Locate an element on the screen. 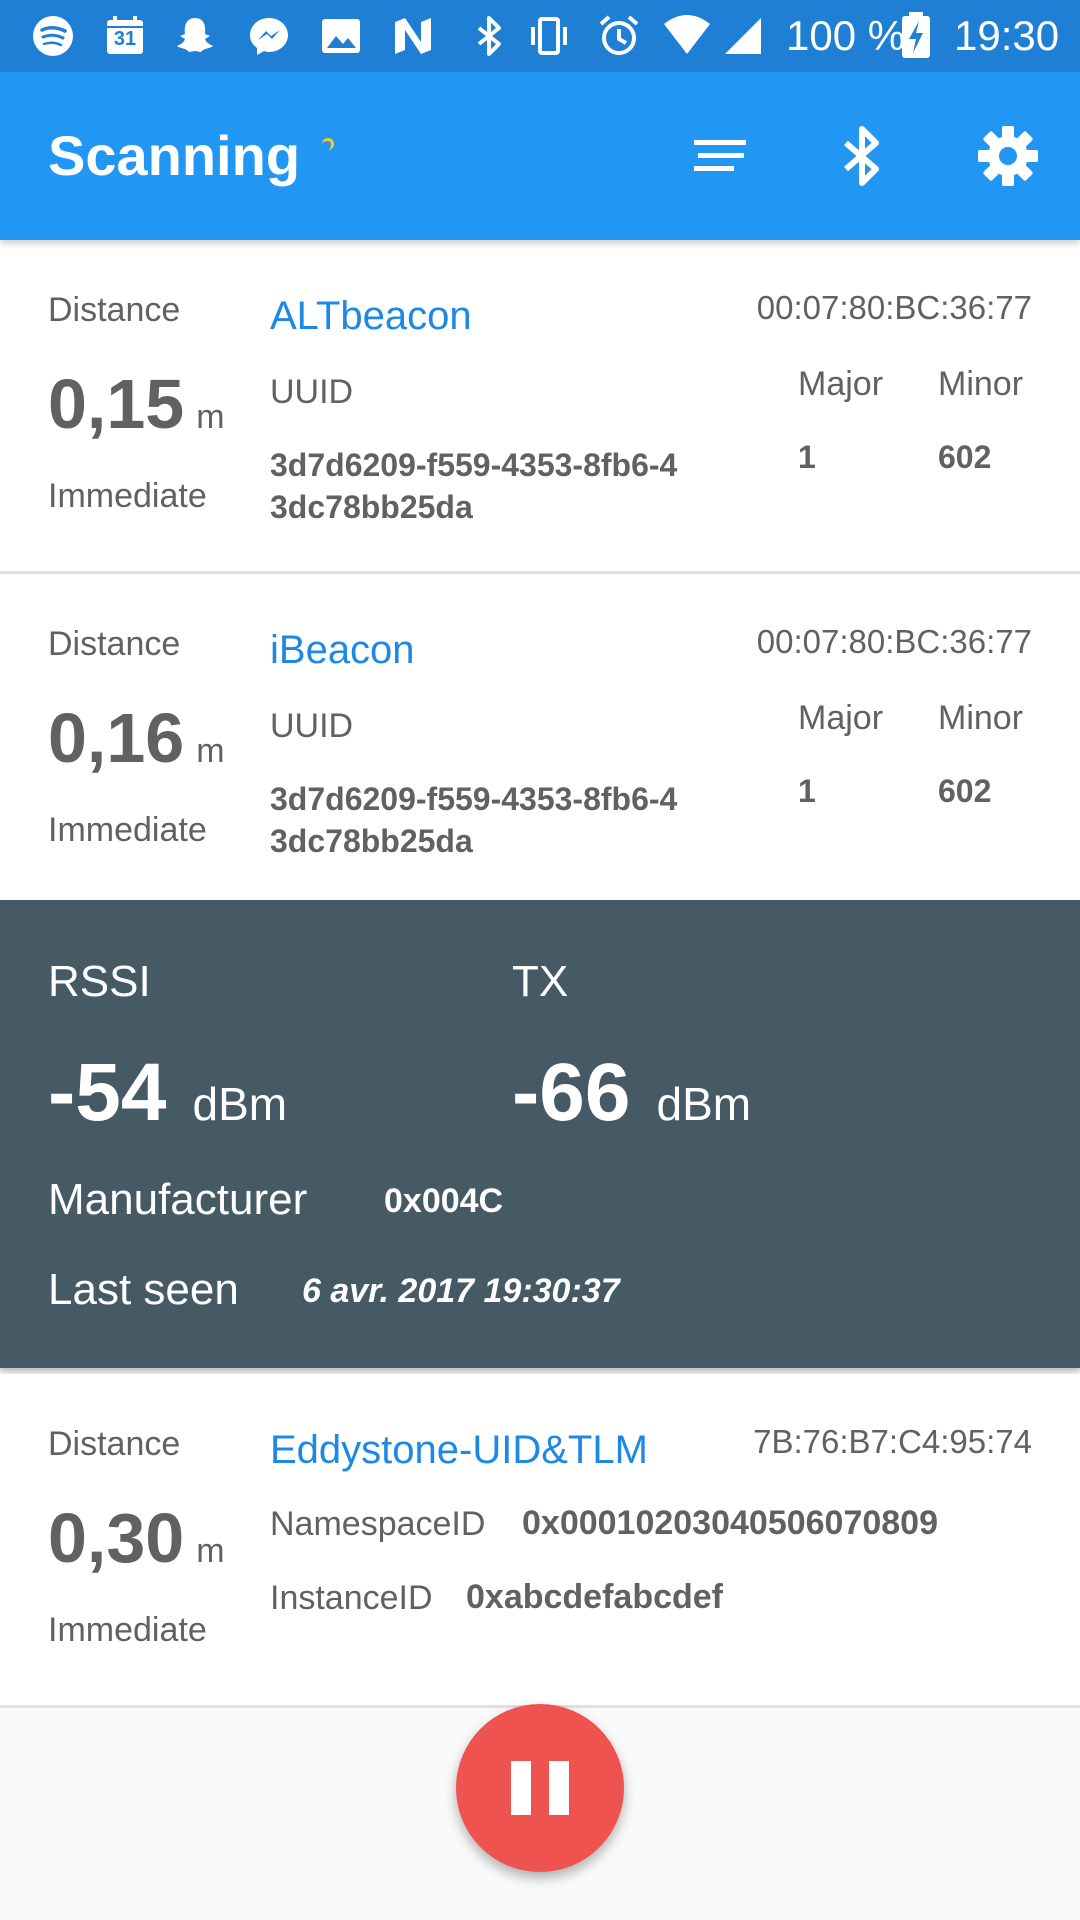  distance-value: 0,16 m is located at coordinates (136, 738).